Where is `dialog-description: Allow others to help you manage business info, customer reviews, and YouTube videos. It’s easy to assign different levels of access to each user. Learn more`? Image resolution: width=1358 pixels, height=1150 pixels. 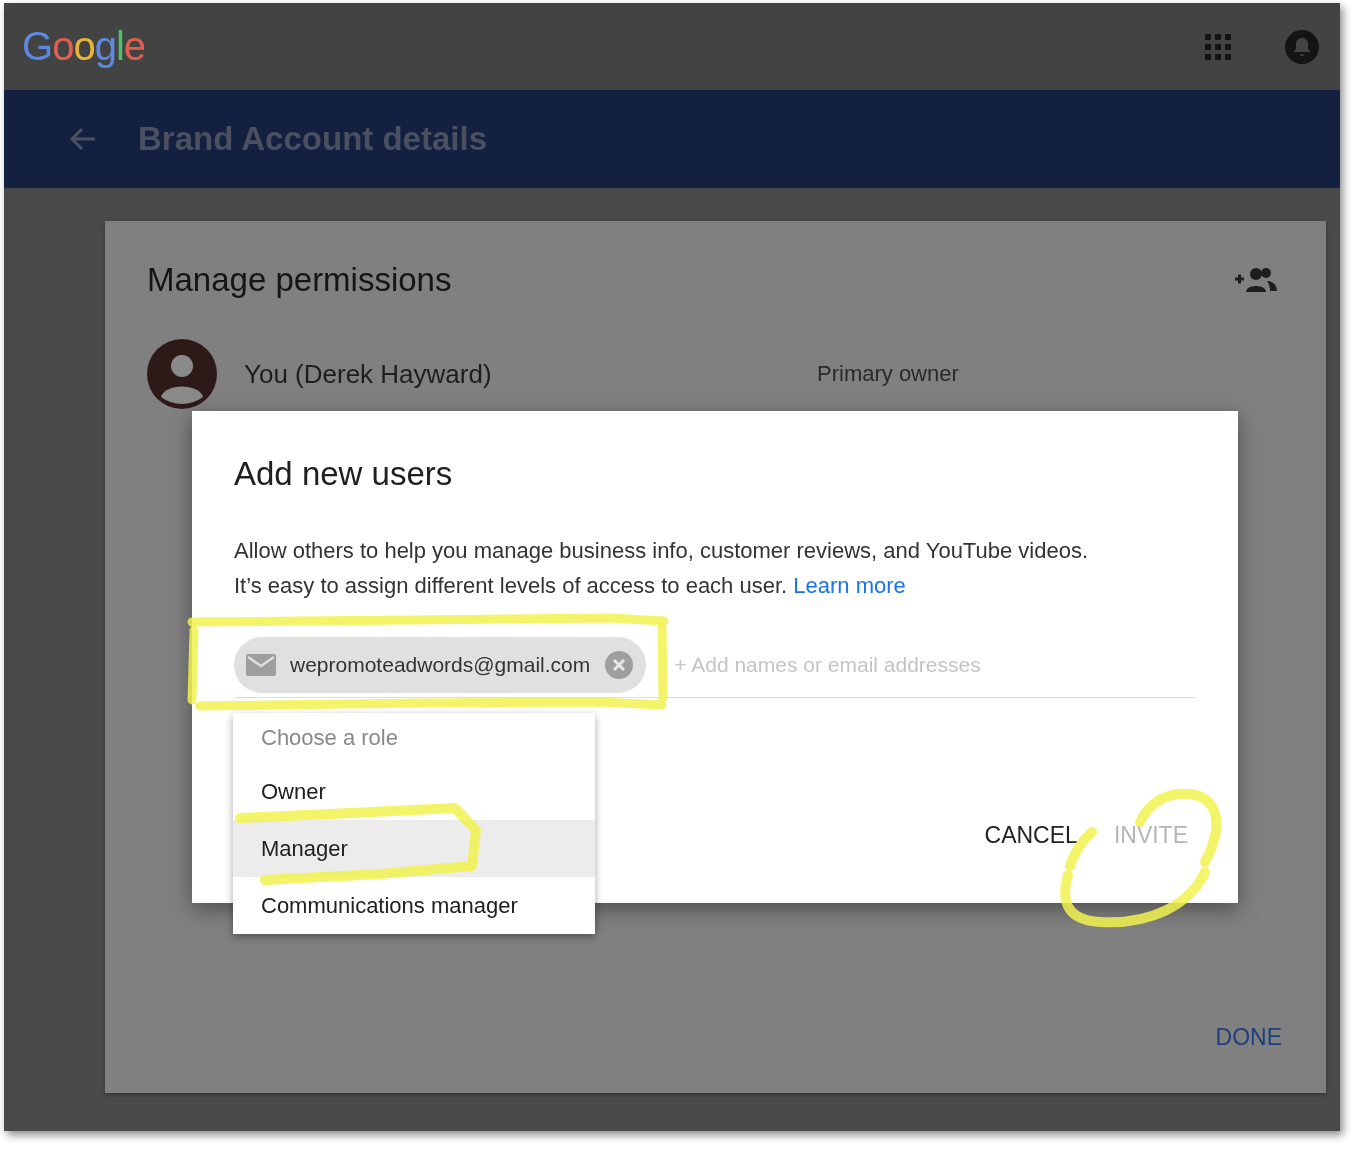 dialog-description: Allow others to help you manage business info, customer reviews, and YouTube videos. It’s easy to assign different levels of access to each user. Learn more is located at coordinates (661, 568).